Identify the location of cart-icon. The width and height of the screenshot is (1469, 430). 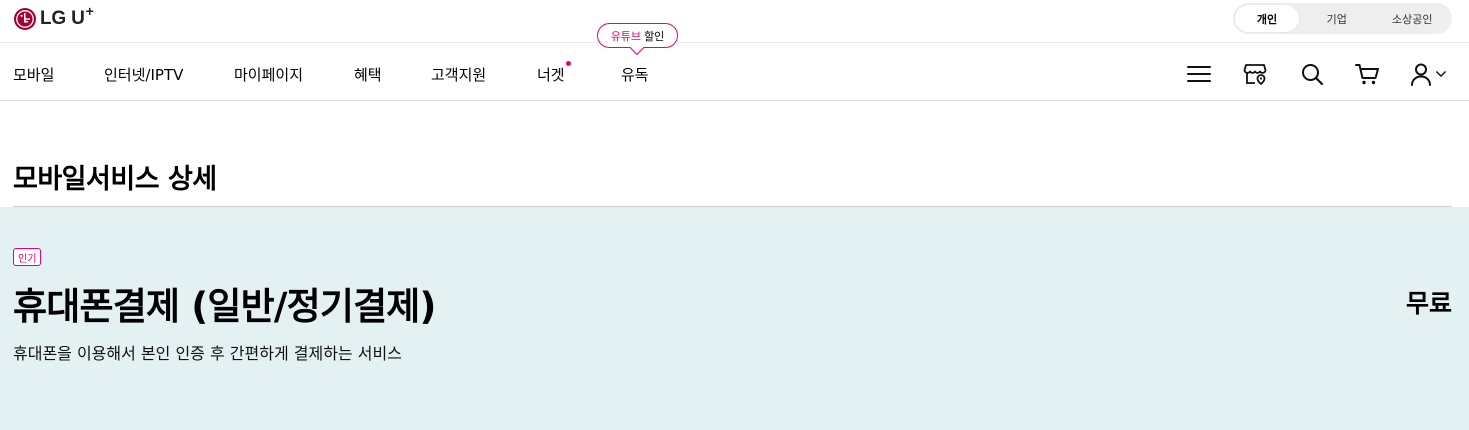
(1367, 74).